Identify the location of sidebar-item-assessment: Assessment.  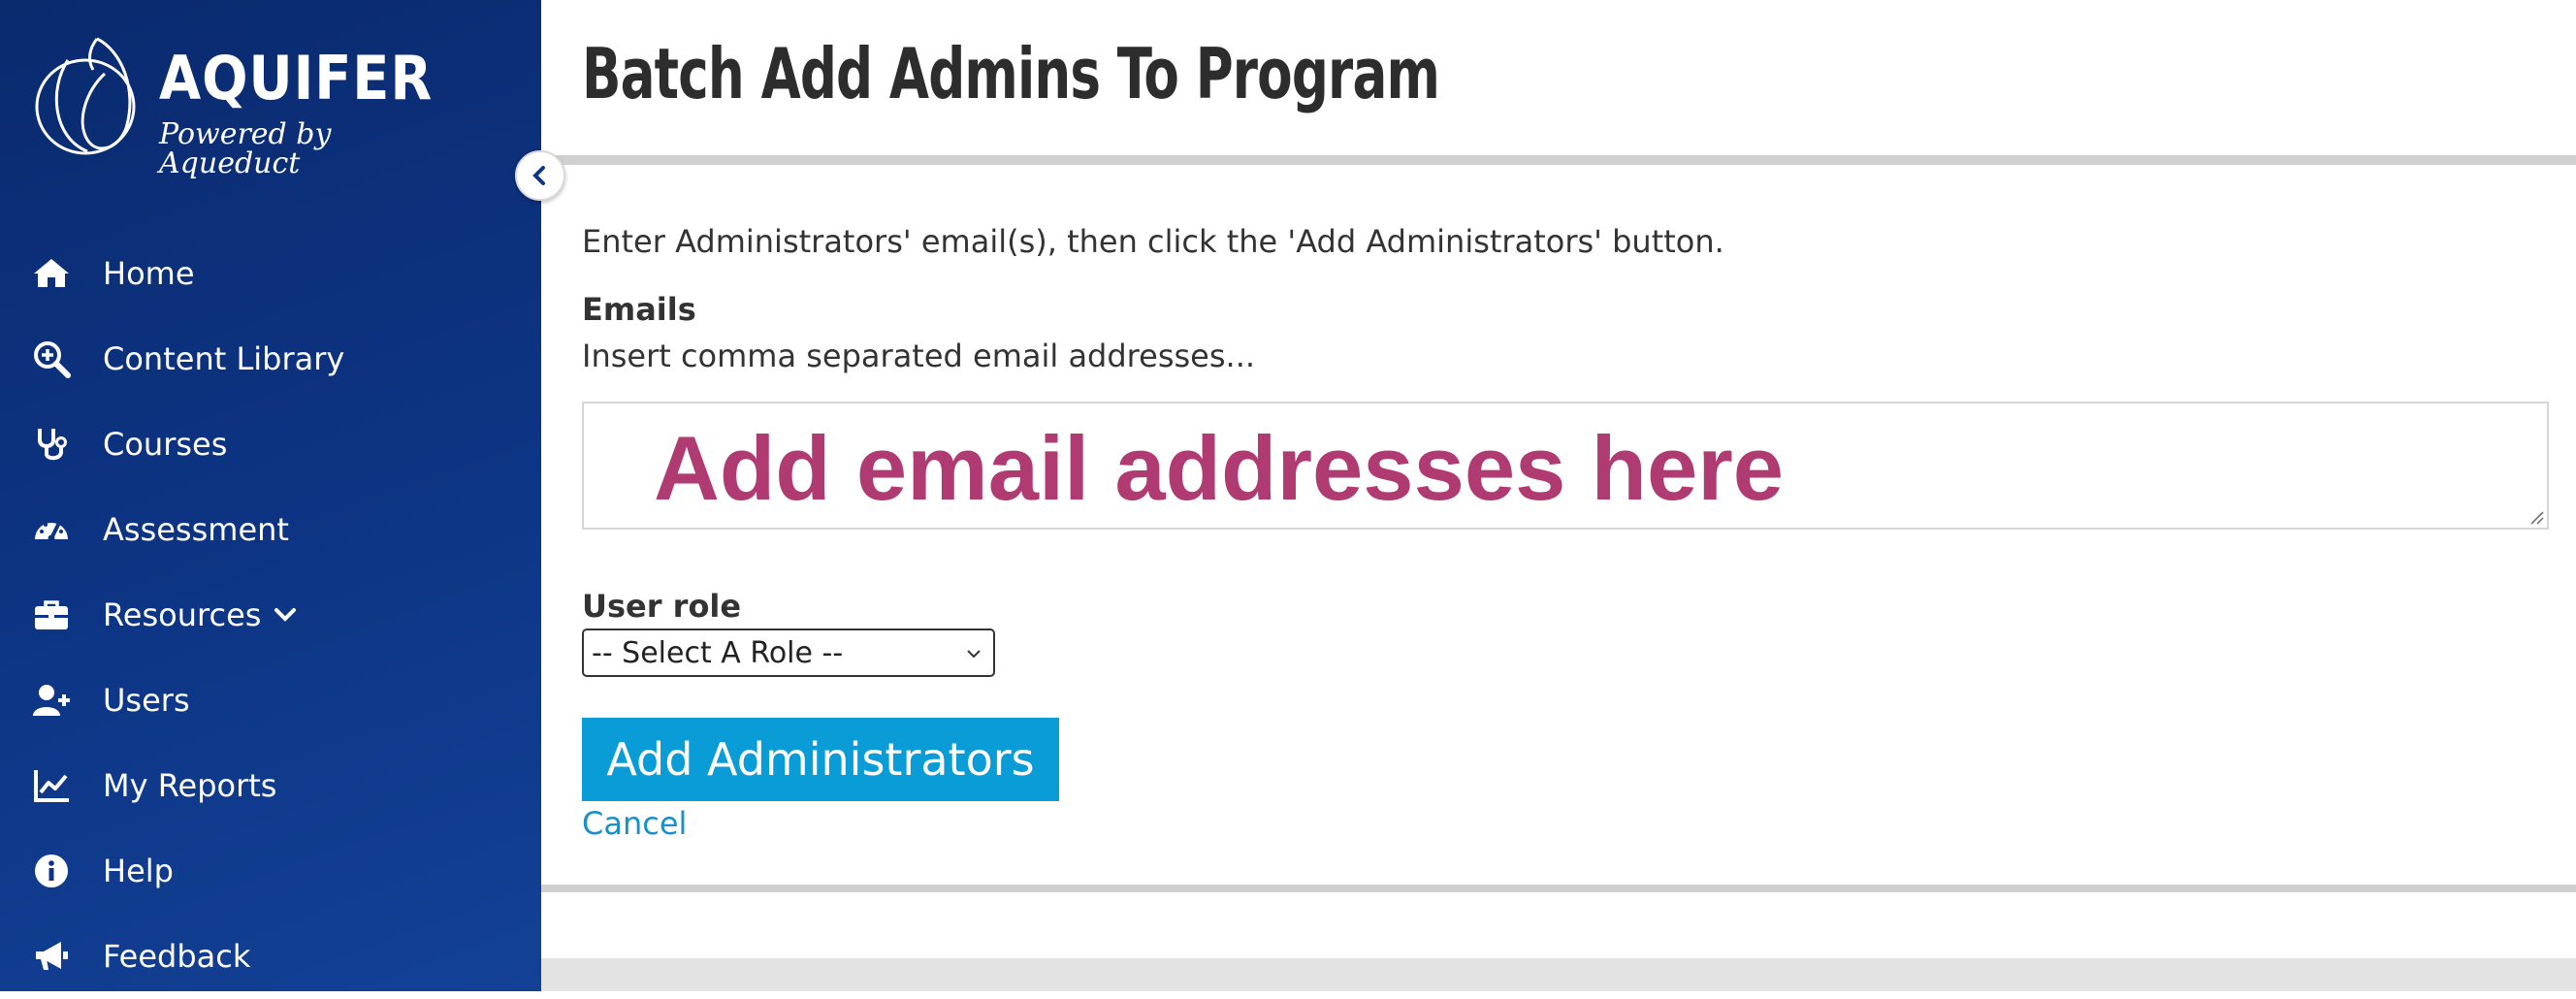
(270, 530).